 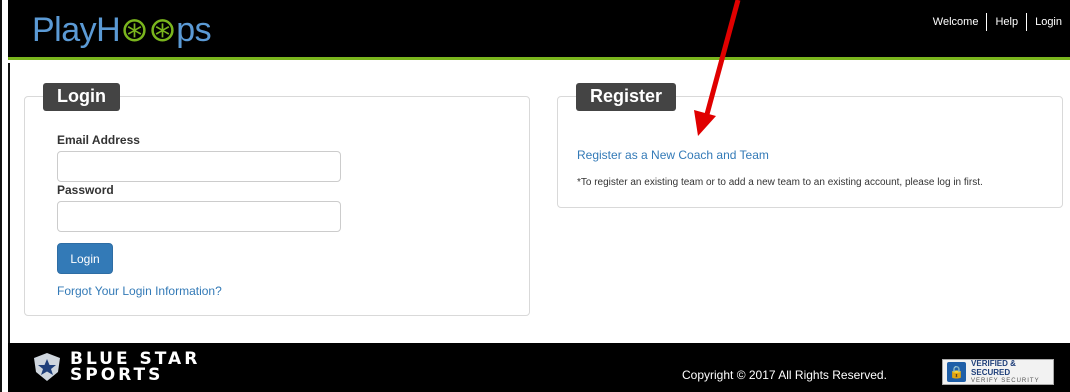 What do you see at coordinates (1005, 380) in the screenshot?
I see `badge-line2: VERIFY SECURITY` at bounding box center [1005, 380].